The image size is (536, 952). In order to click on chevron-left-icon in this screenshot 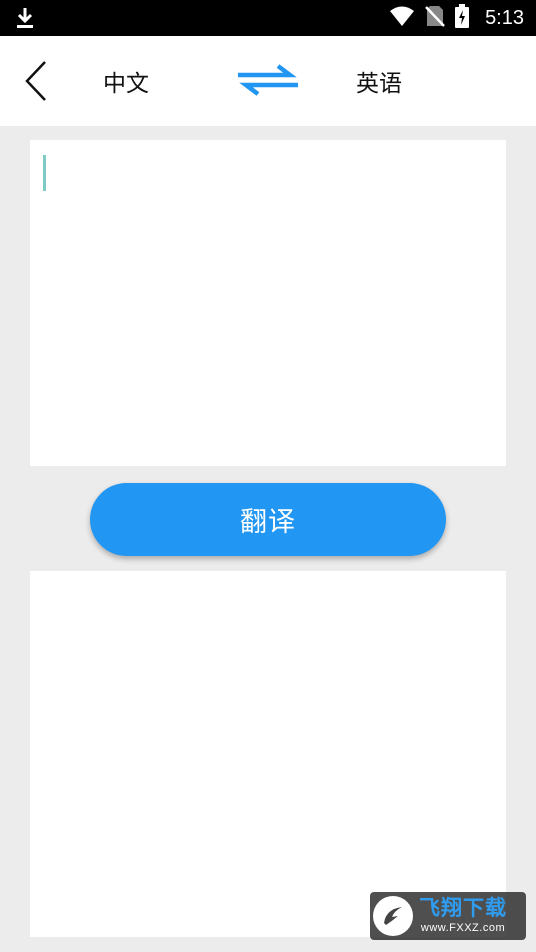, I will do `click(35, 81)`.